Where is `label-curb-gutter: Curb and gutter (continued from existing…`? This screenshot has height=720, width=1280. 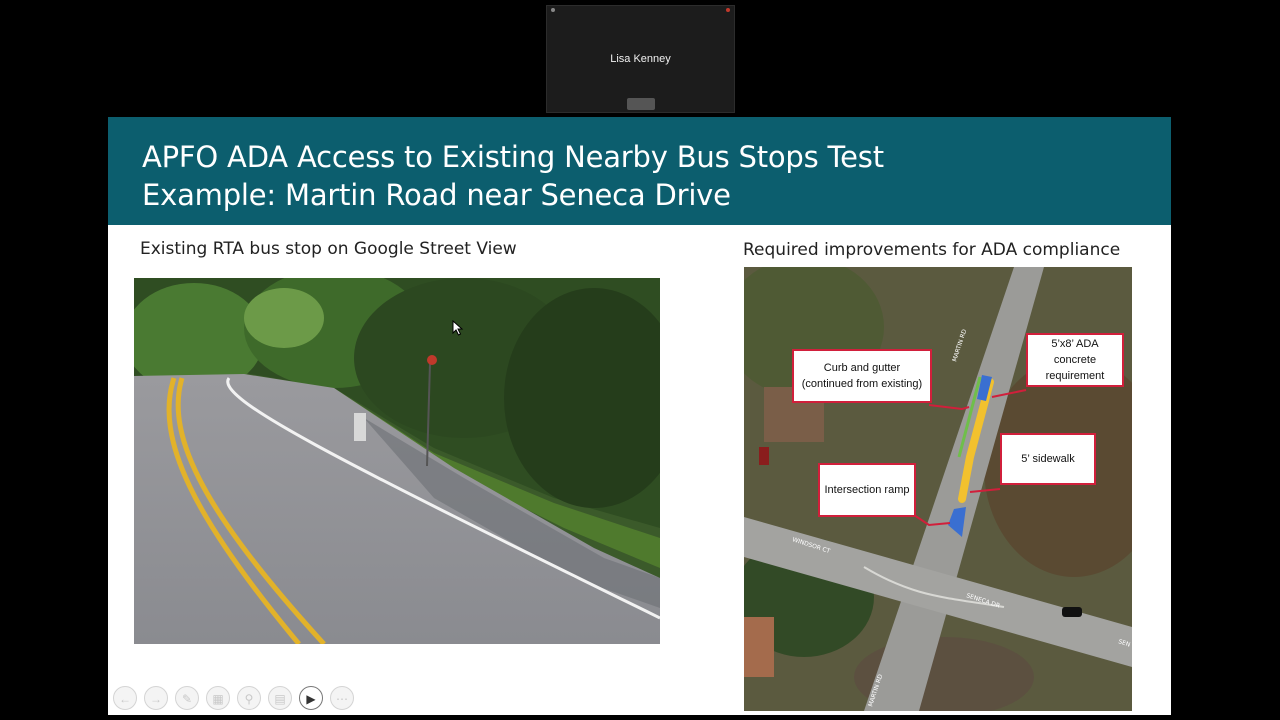
label-curb-gutter: Curb and gutter (continued from existing… is located at coordinates (862, 376).